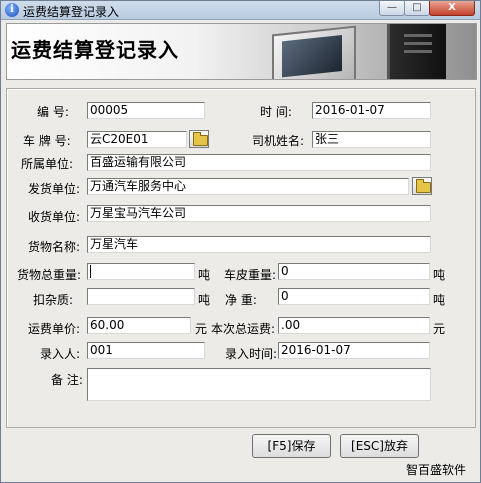  What do you see at coordinates (146, 110) in the screenshot?
I see `id-field: 00005` at bounding box center [146, 110].